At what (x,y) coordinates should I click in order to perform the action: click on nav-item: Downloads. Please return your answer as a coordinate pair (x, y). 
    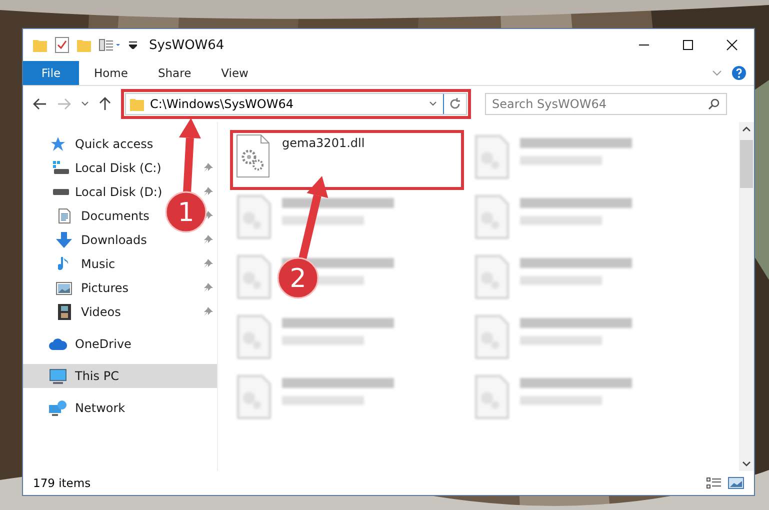
    Looking at the image, I should click on (92, 240).